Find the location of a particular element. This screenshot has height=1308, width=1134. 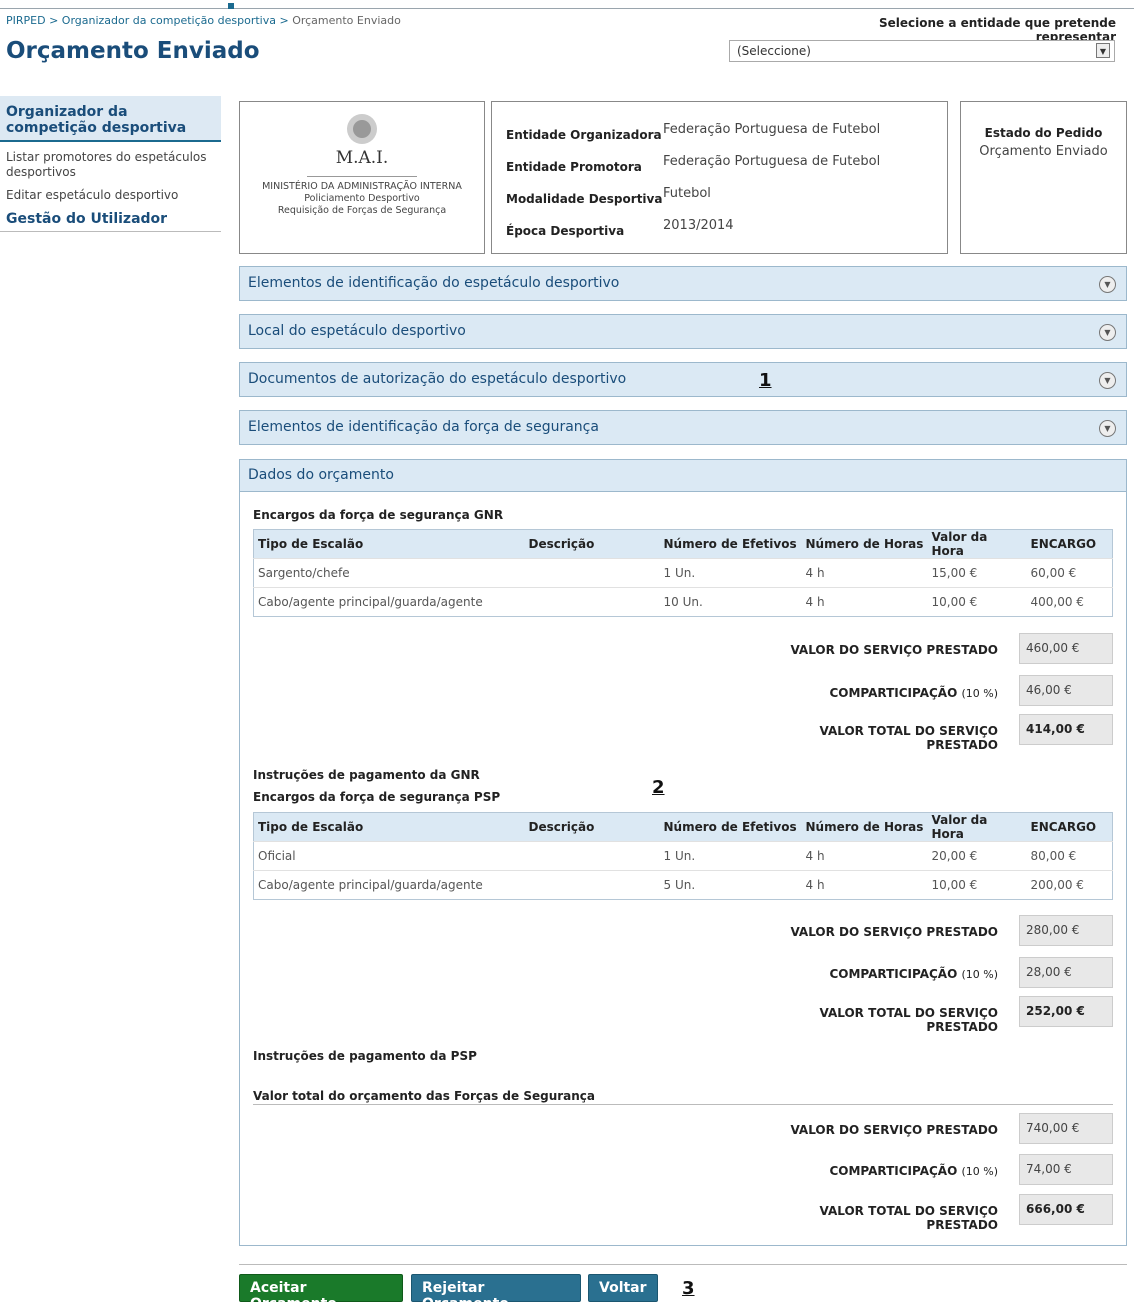

info-key: Época Desportiva is located at coordinates (565, 231).